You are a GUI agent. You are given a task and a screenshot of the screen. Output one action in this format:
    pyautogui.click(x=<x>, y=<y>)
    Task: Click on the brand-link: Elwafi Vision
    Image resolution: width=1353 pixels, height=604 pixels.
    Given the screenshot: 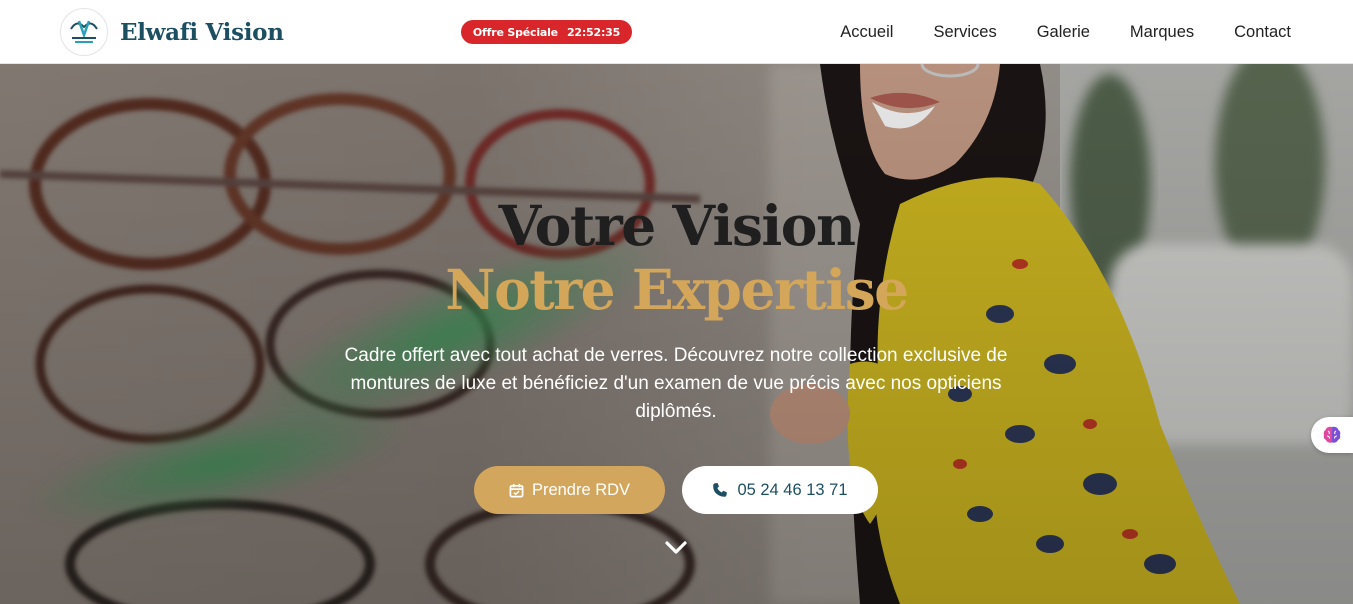 What is the action you would take?
    pyautogui.click(x=172, y=32)
    